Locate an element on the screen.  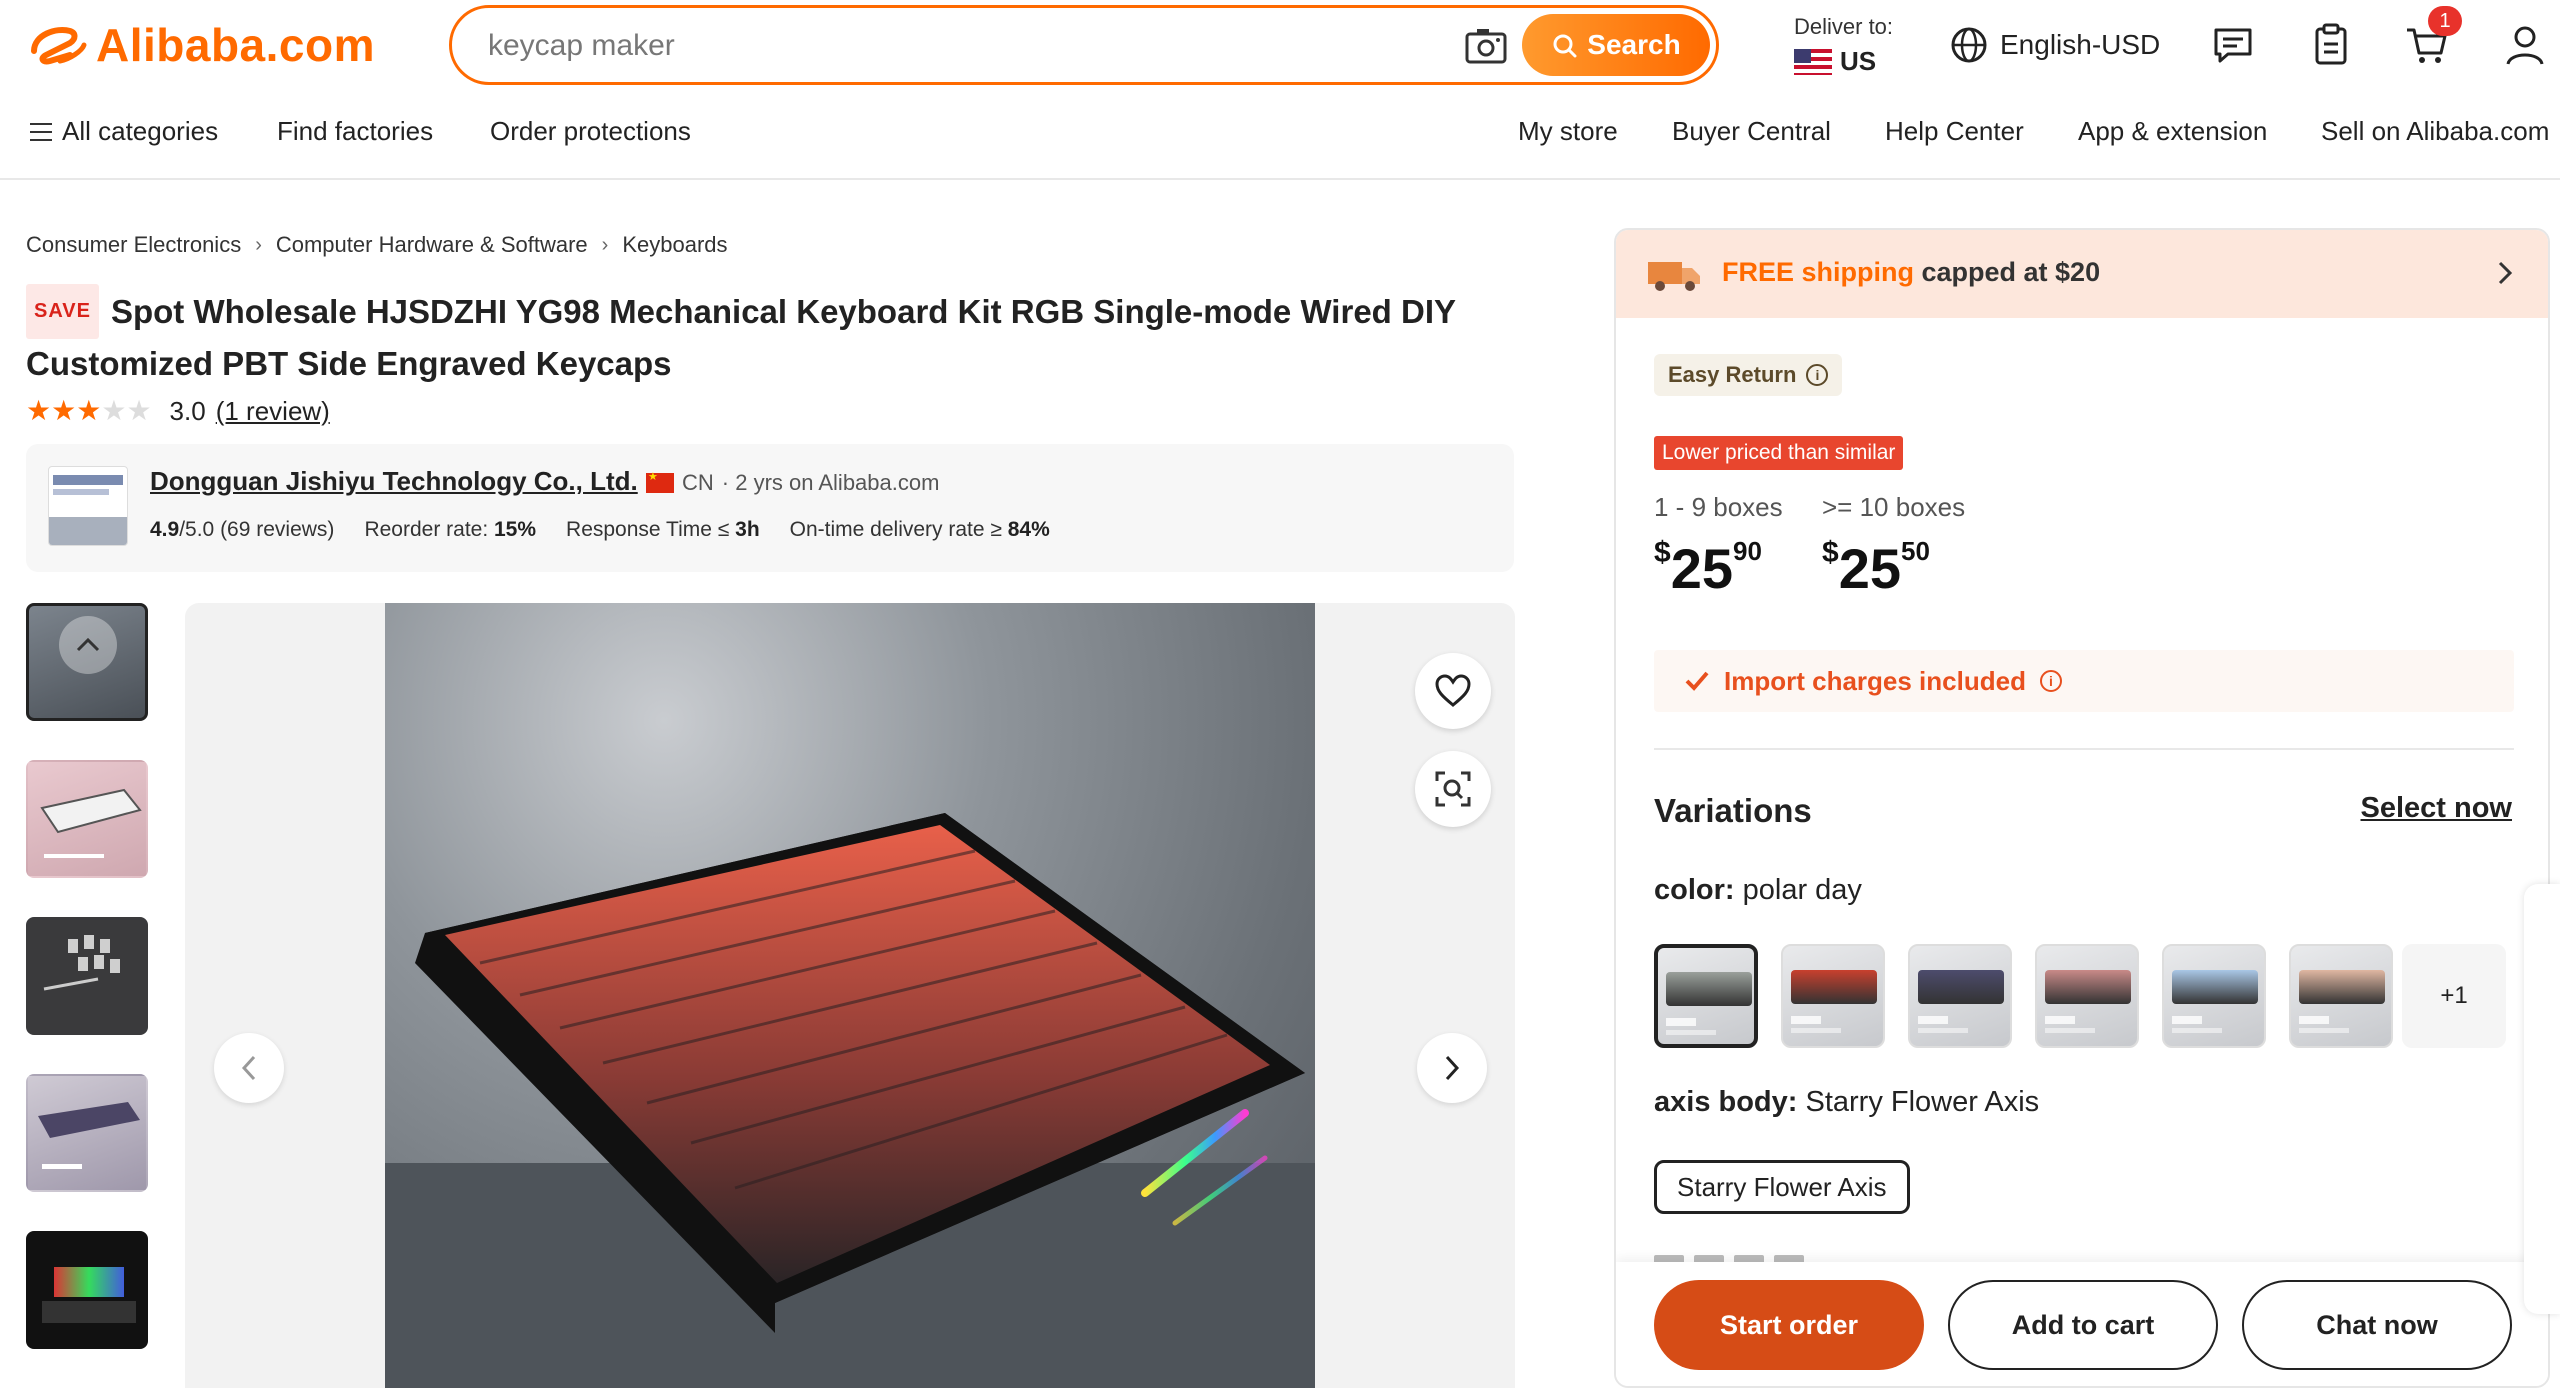
price-tier-1: $2590 is located at coordinates (1708, 568).